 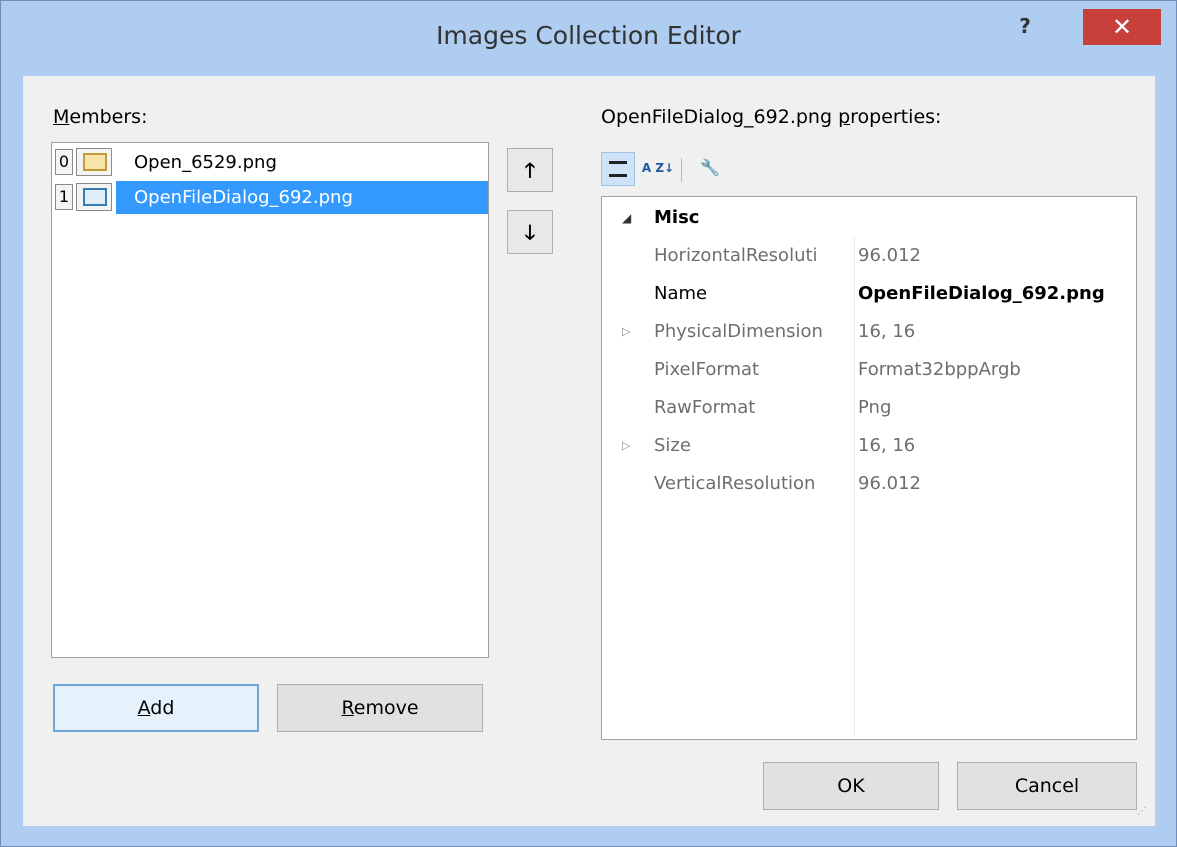 I want to click on add-button: Add, so click(x=156, y=708).